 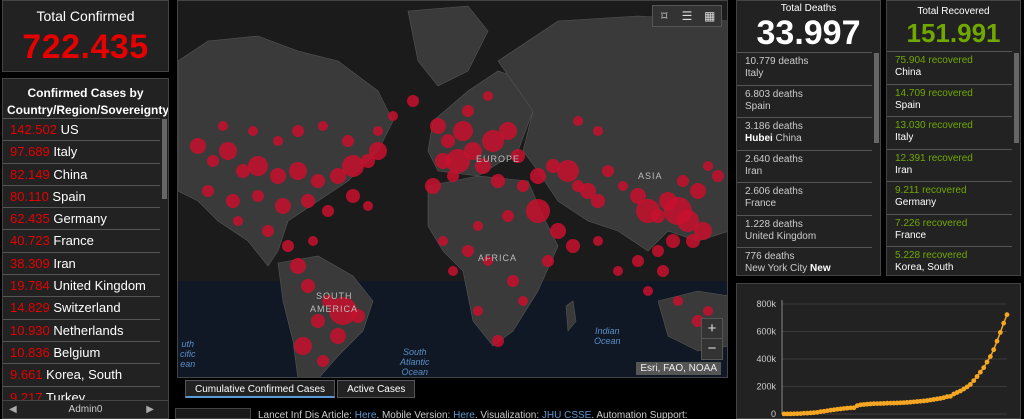 I want to click on deaths-list-scrollbar, so click(x=876, y=98).